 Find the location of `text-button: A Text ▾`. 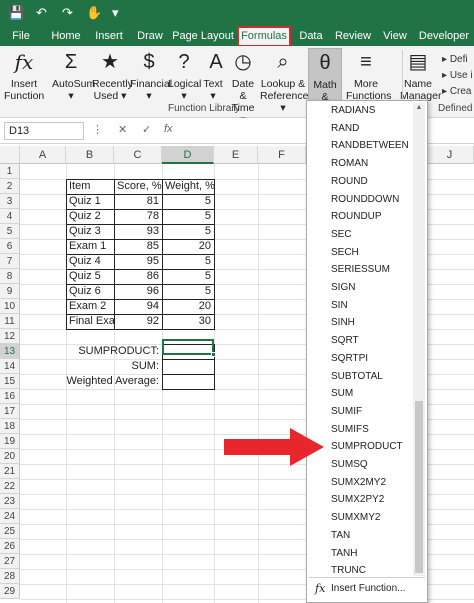

text-button: A Text ▾ is located at coordinates (213, 75).